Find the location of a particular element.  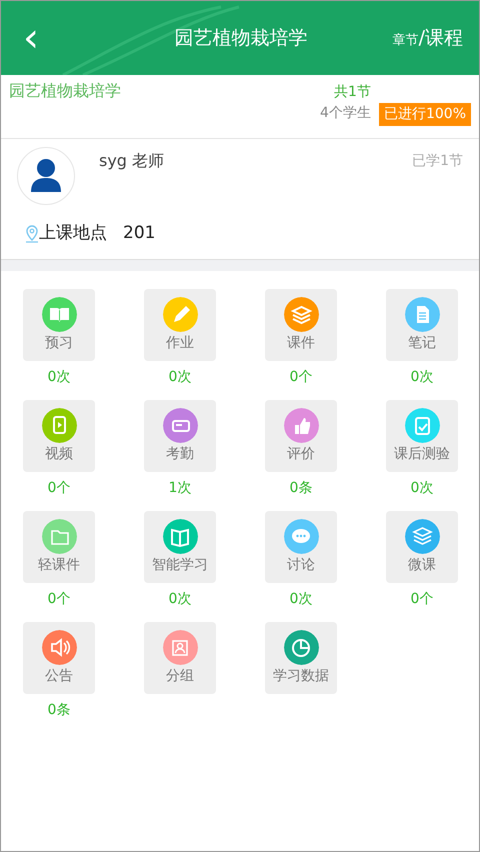

course-name: 园艺植物栽培学 is located at coordinates (65, 91).